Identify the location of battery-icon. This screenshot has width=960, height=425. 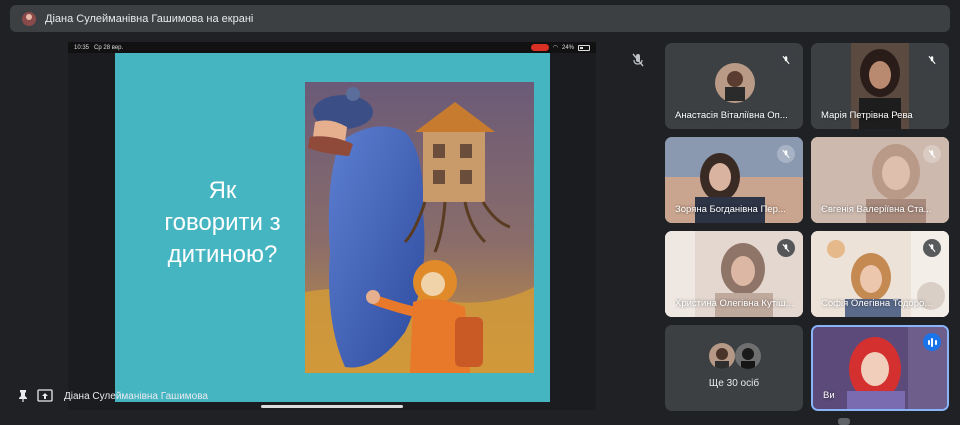
(584, 47).